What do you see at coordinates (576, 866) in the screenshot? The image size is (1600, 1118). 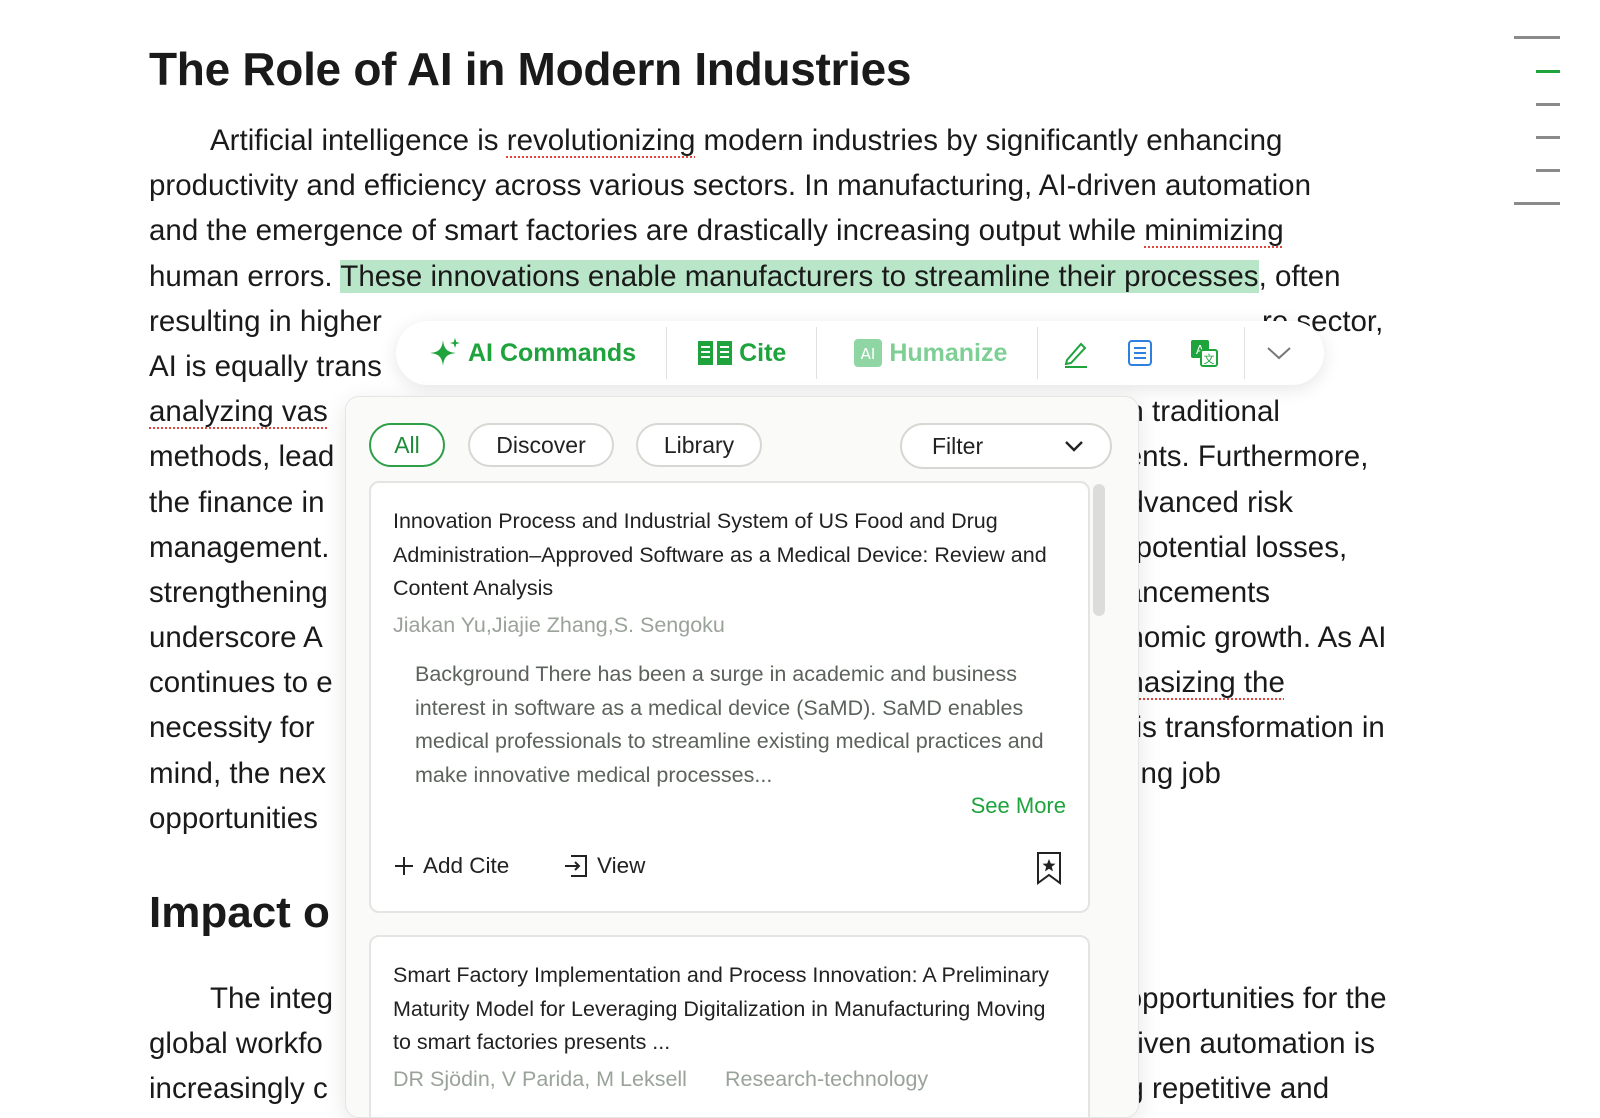 I see `open-icon` at bounding box center [576, 866].